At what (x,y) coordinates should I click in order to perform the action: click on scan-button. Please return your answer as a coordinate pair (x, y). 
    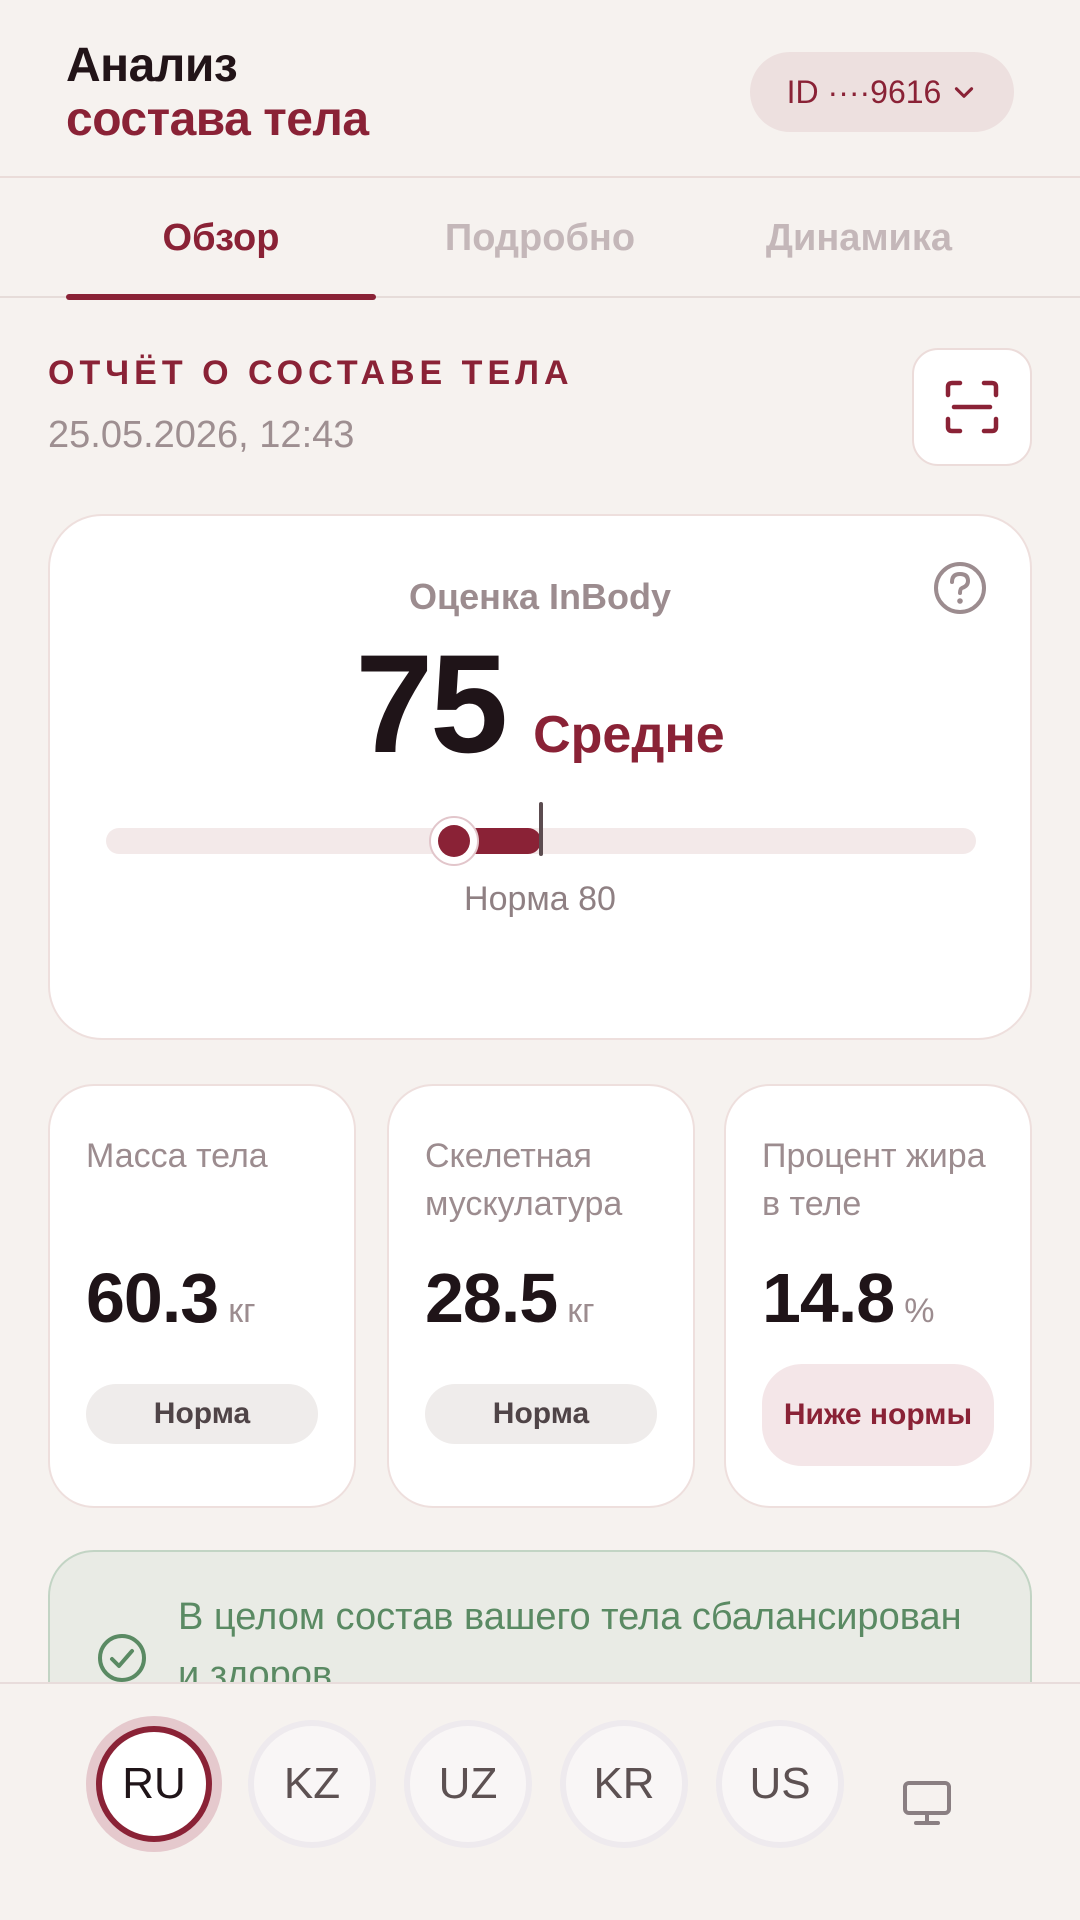
    Looking at the image, I should click on (972, 407).